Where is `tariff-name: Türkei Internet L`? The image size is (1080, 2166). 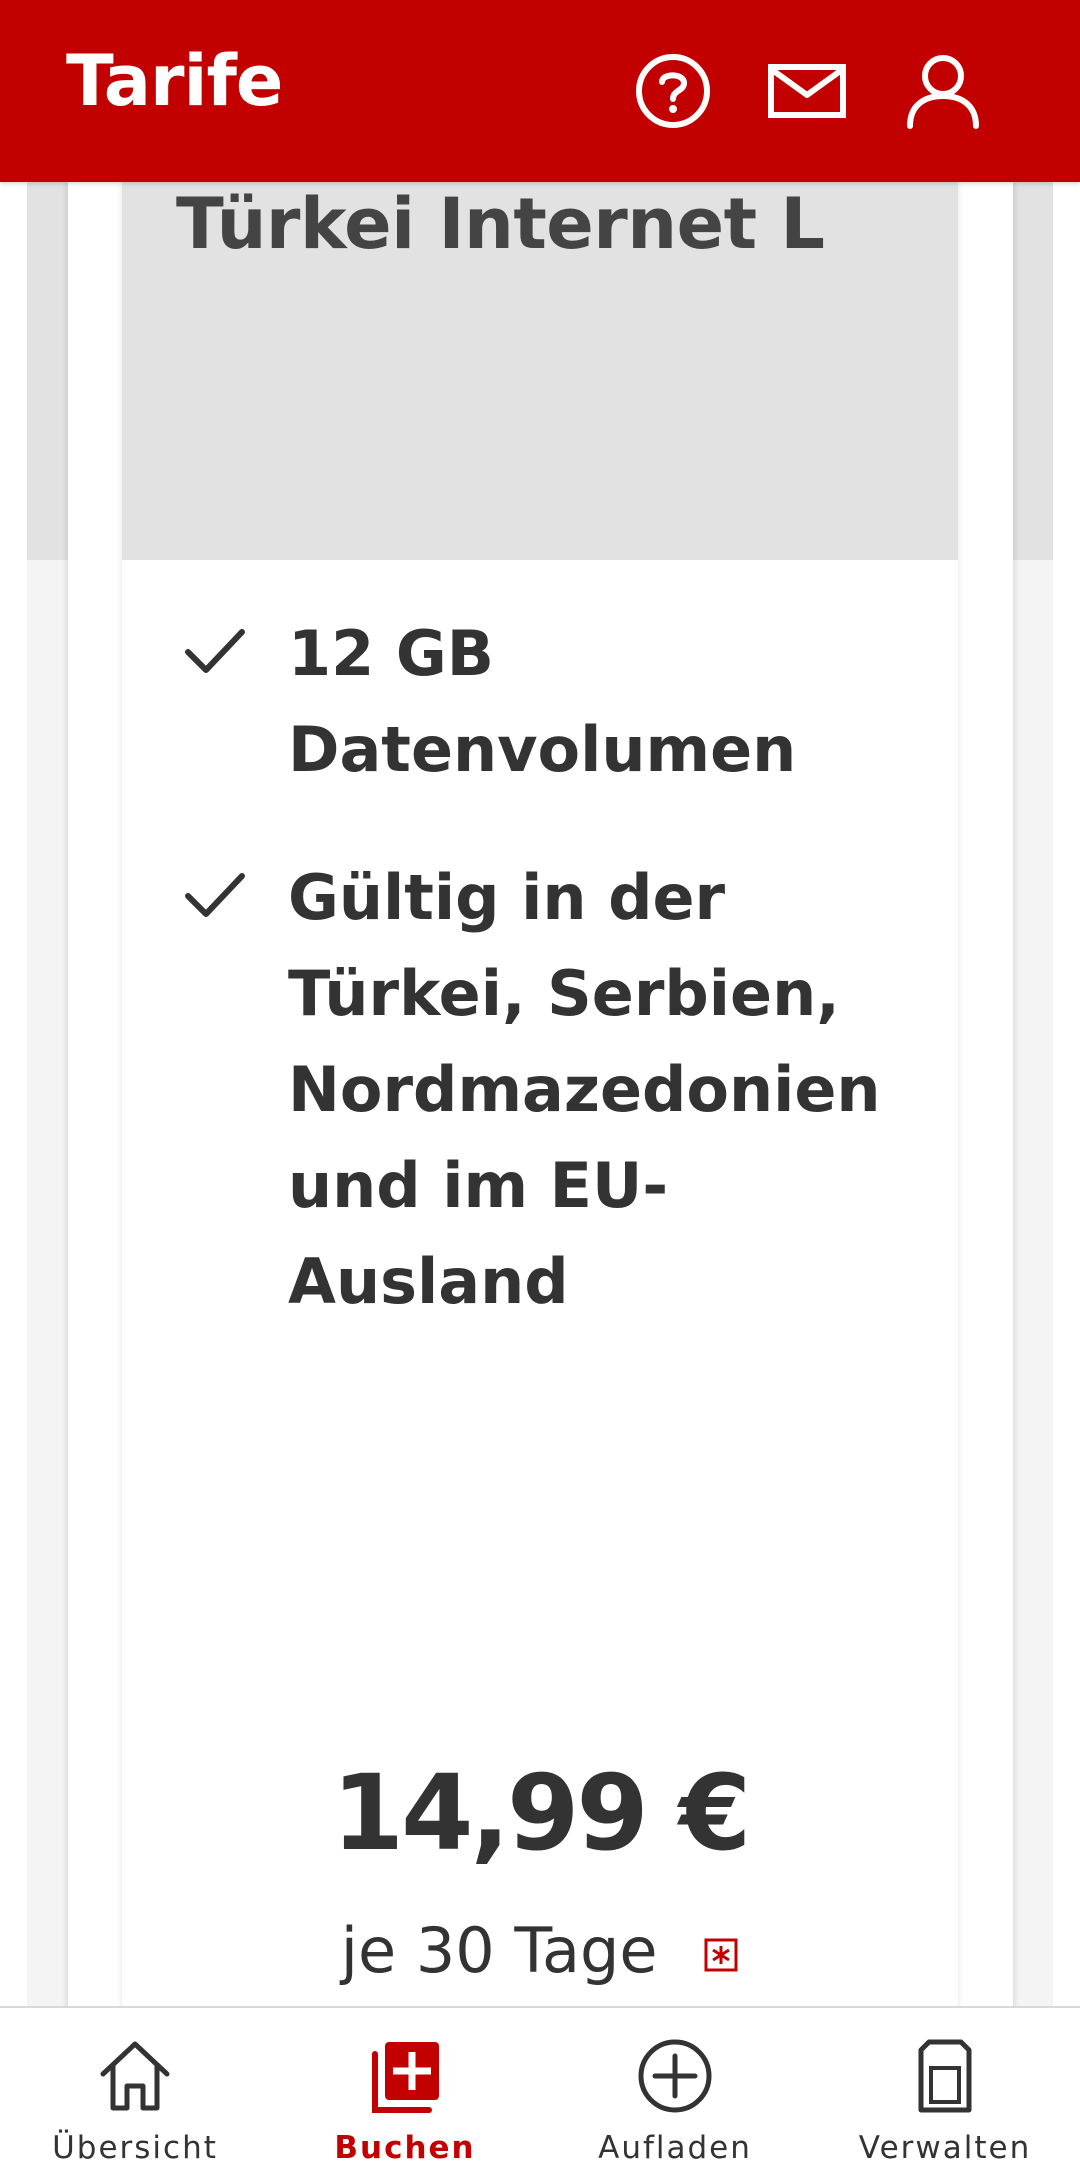
tariff-name: Türkei Internet L is located at coordinates (500, 224).